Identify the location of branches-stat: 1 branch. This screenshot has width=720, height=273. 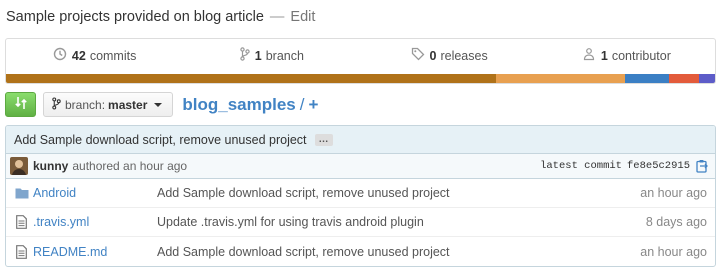
(271, 55).